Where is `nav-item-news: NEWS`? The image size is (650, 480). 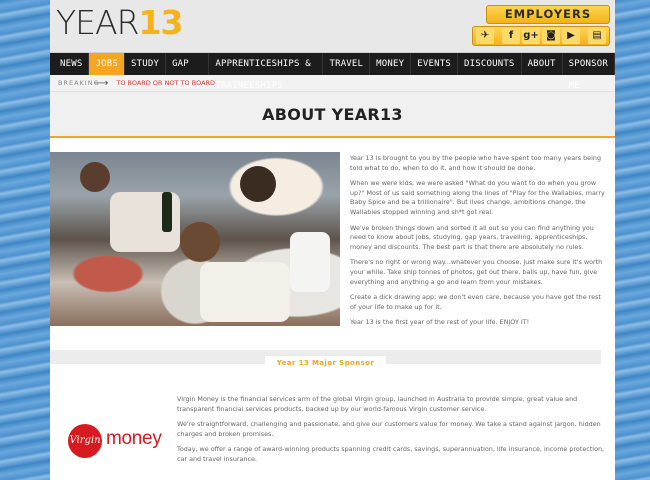
nav-item-news: NEWS is located at coordinates (72, 64).